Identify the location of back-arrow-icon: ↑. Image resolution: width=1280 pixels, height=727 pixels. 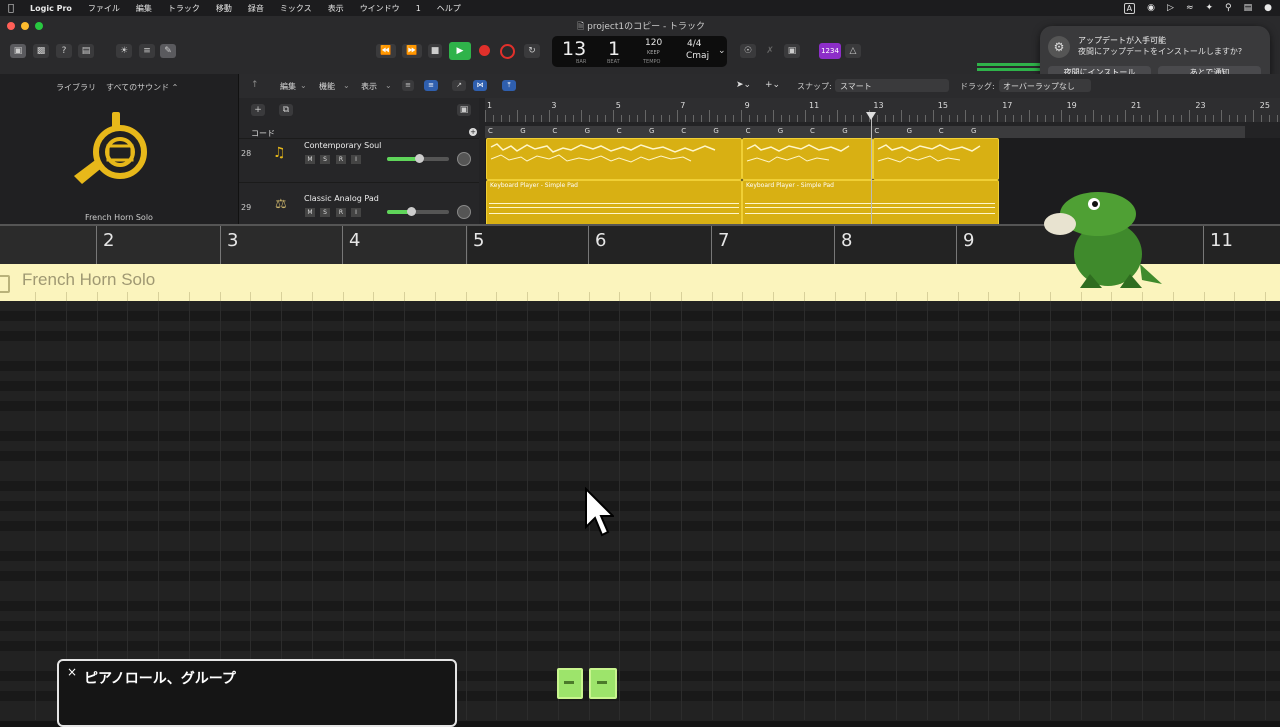
(255, 85).